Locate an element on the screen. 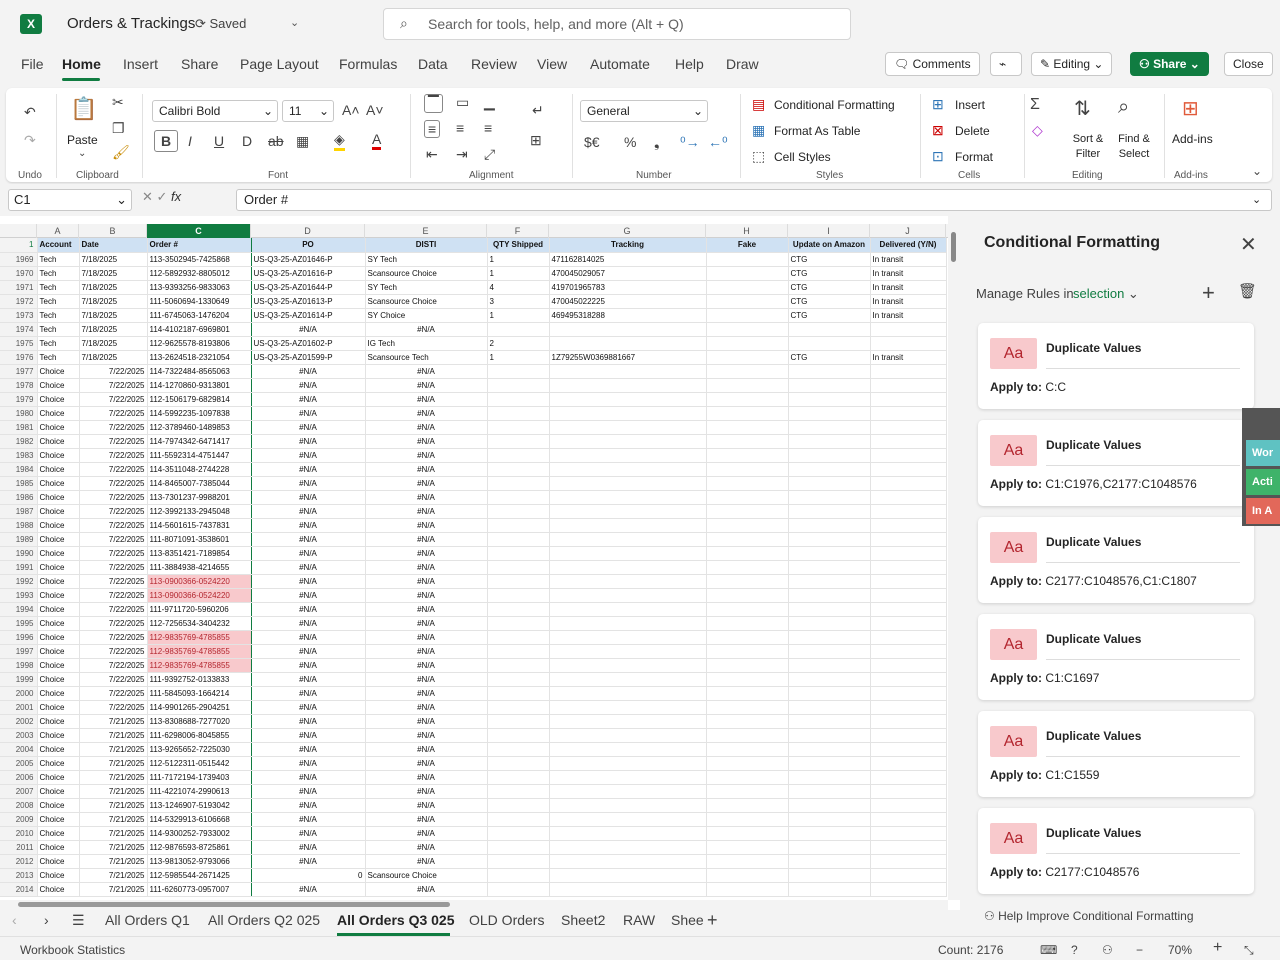  cell: 111-5060694-1330649 is located at coordinates (199, 301).